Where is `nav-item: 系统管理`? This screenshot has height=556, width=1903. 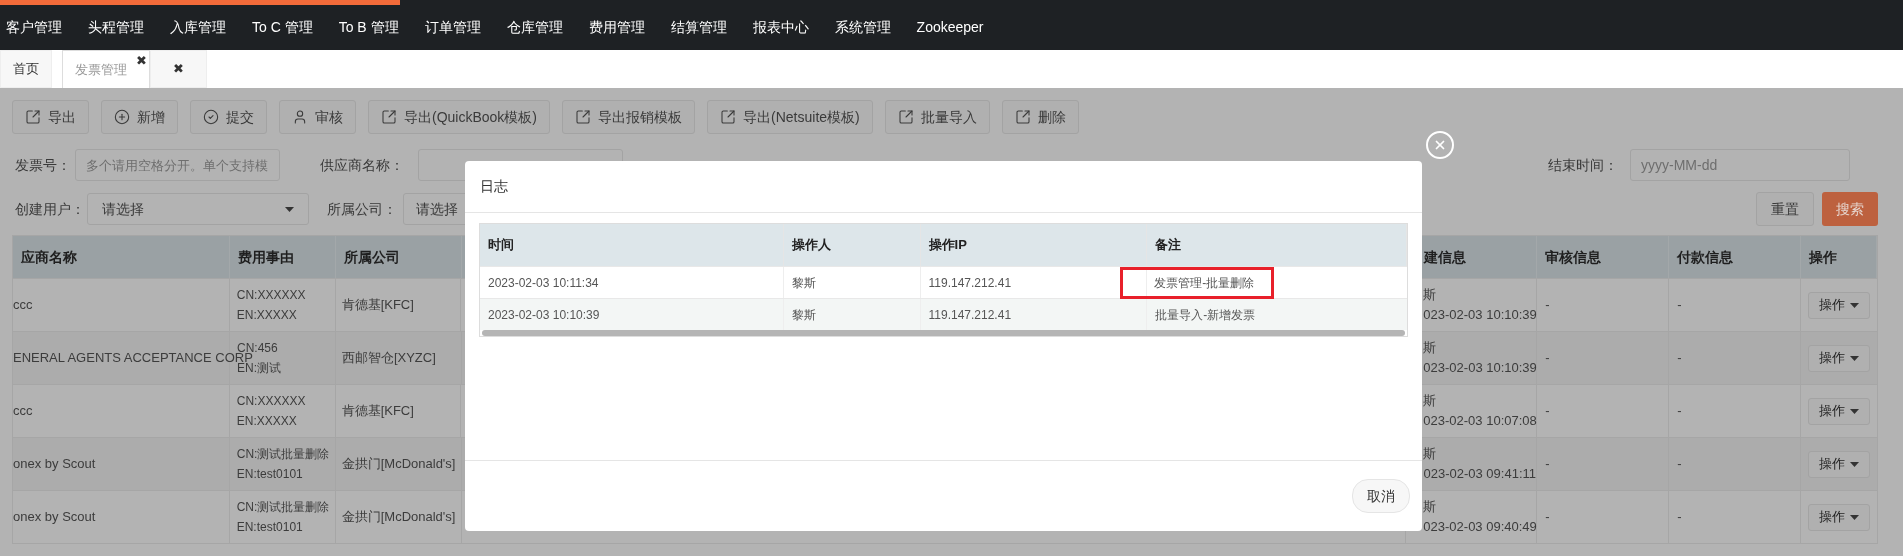
nav-item: 系统管理 is located at coordinates (862, 27).